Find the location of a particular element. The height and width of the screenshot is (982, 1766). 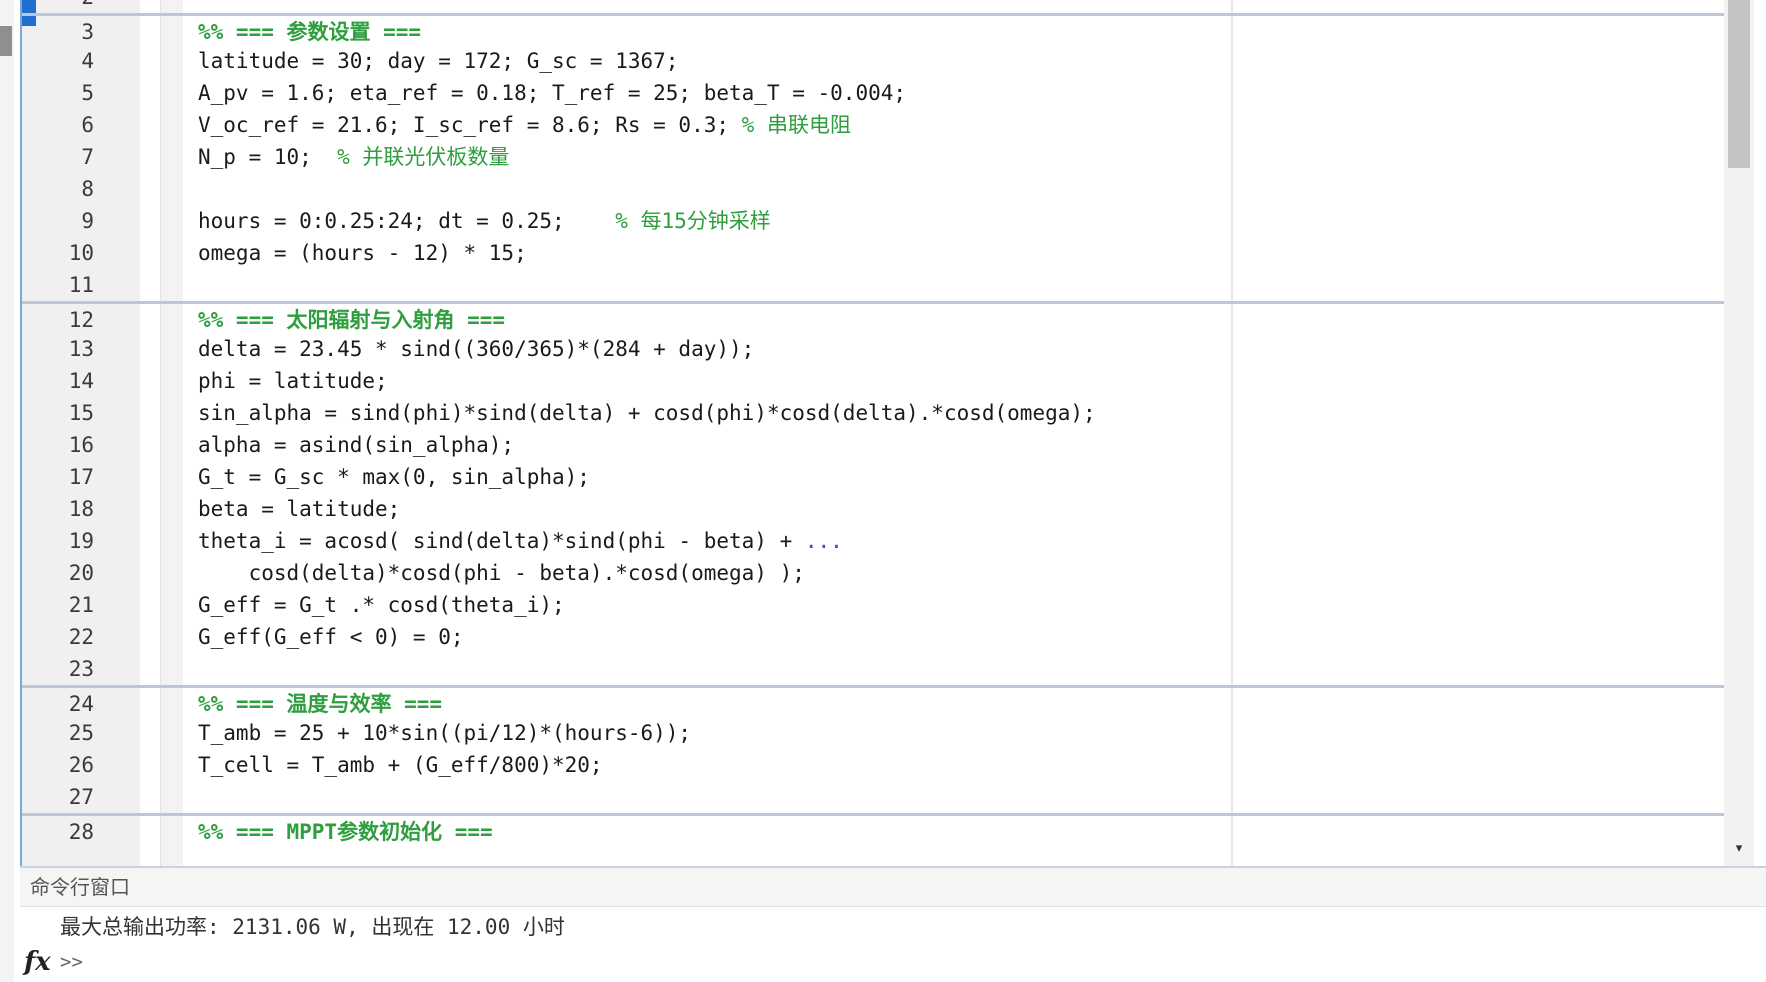

code-comment: % 并联光伏板数量 is located at coordinates (423, 157).